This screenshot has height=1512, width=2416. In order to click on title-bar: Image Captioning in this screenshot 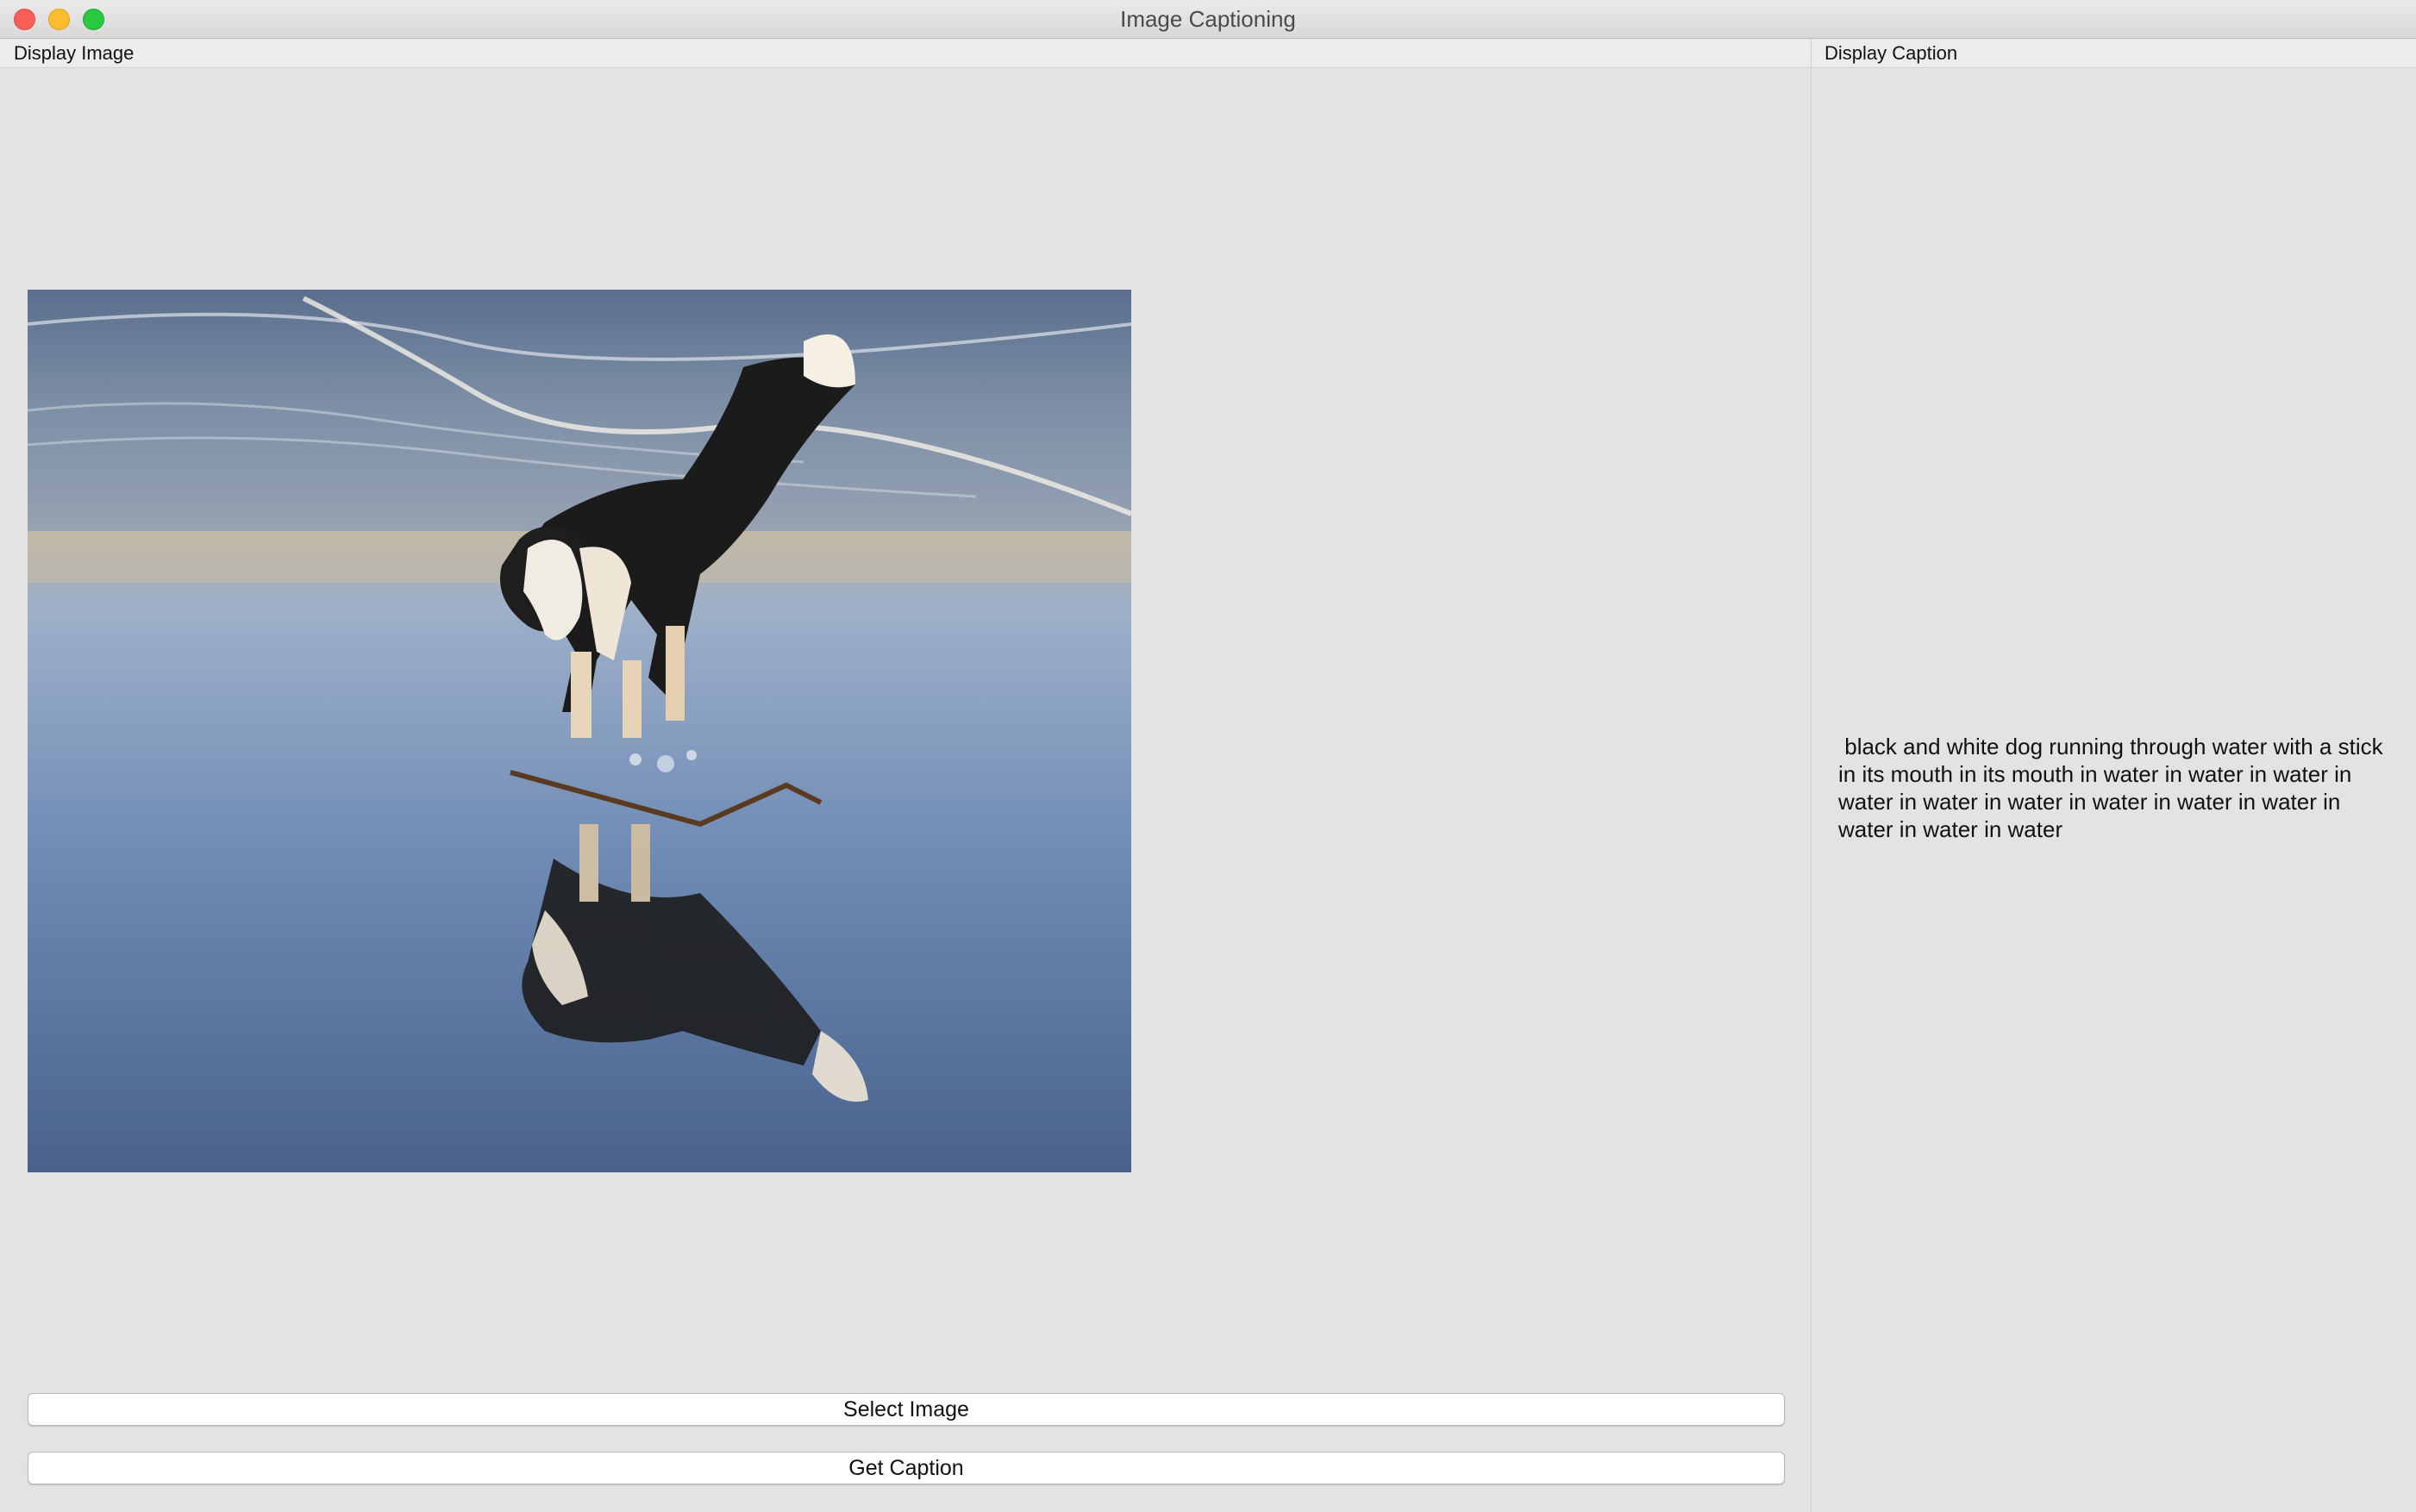, I will do `click(1208, 19)`.